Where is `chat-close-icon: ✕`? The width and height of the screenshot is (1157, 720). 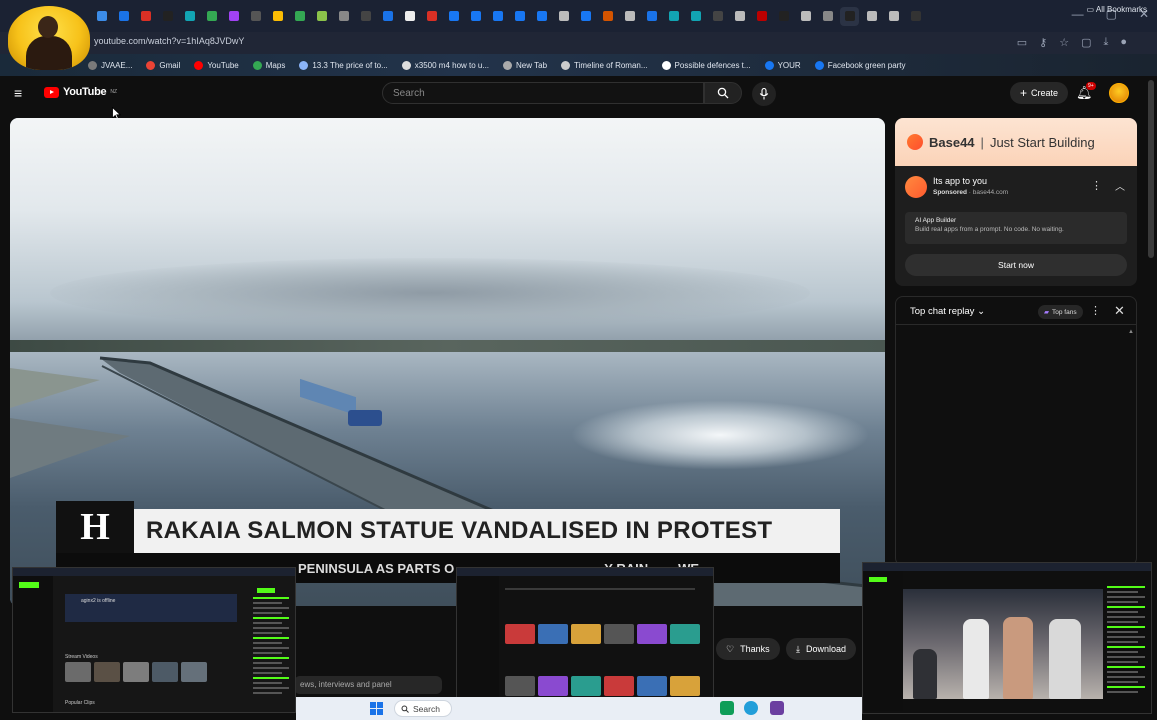
chat-close-icon: ✕ is located at coordinates (1119, 311).